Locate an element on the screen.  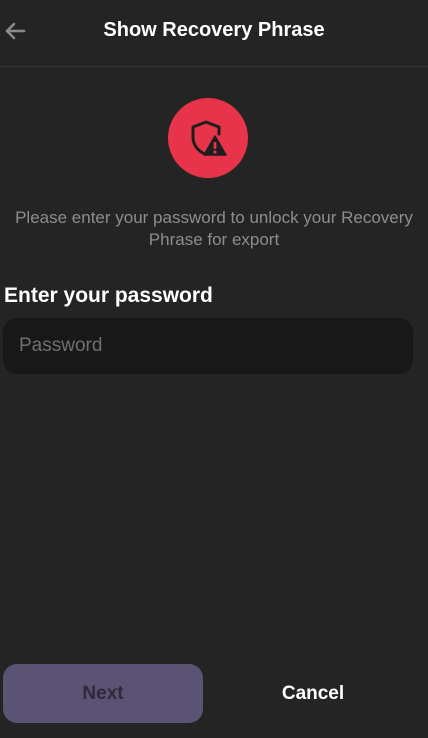
alert-badge is located at coordinates (208, 138).